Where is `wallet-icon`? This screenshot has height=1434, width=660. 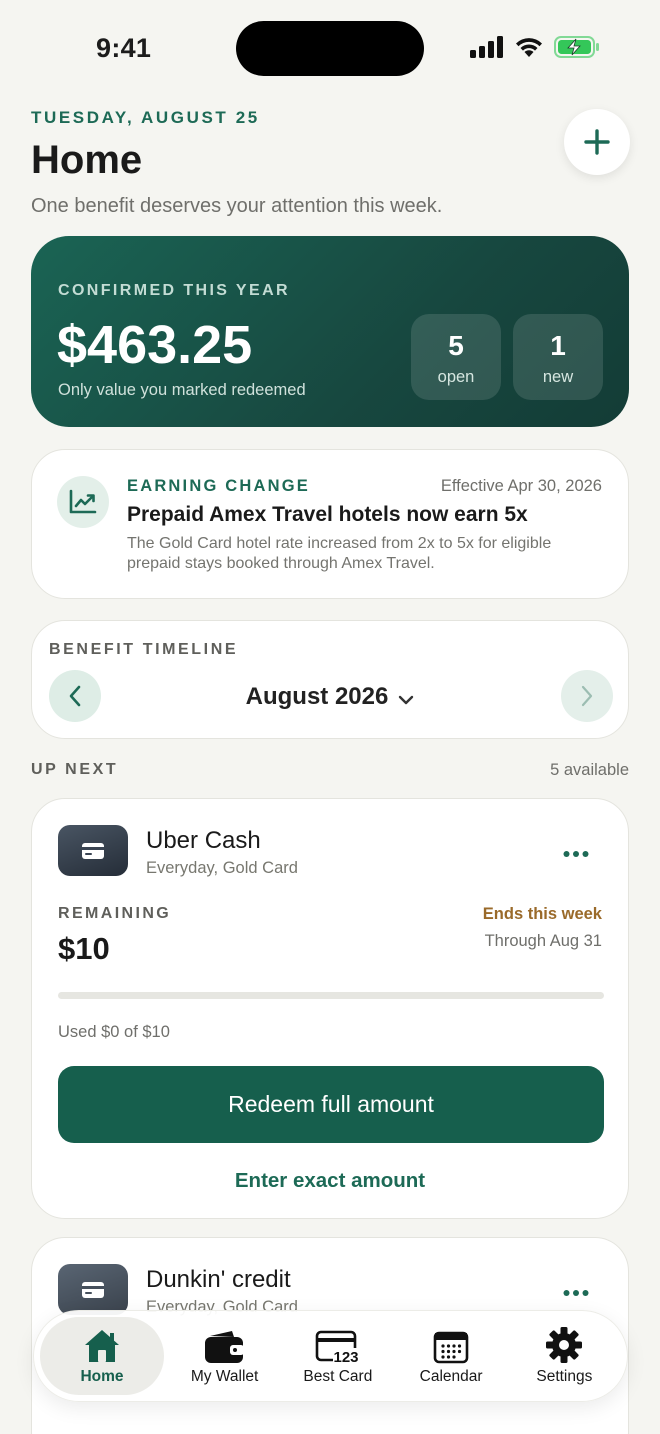
wallet-icon is located at coordinates (225, 1345).